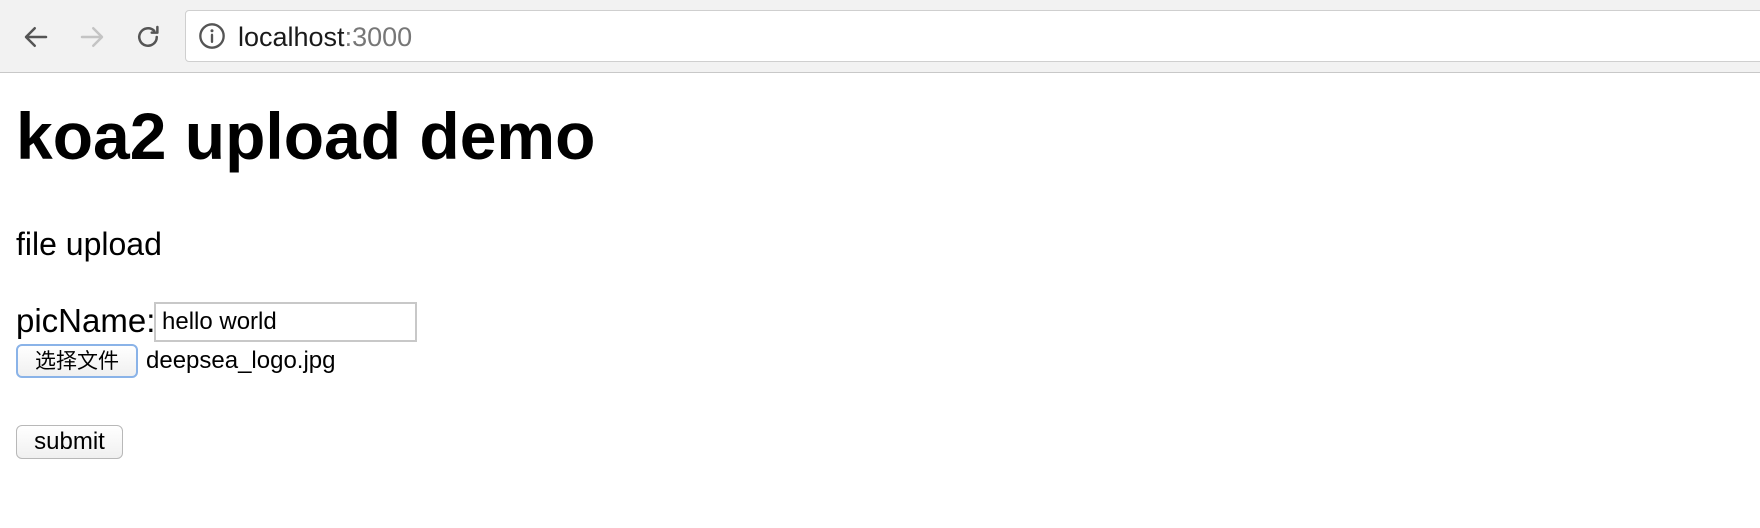  I want to click on choose-file-button: 选择文件, so click(77, 361).